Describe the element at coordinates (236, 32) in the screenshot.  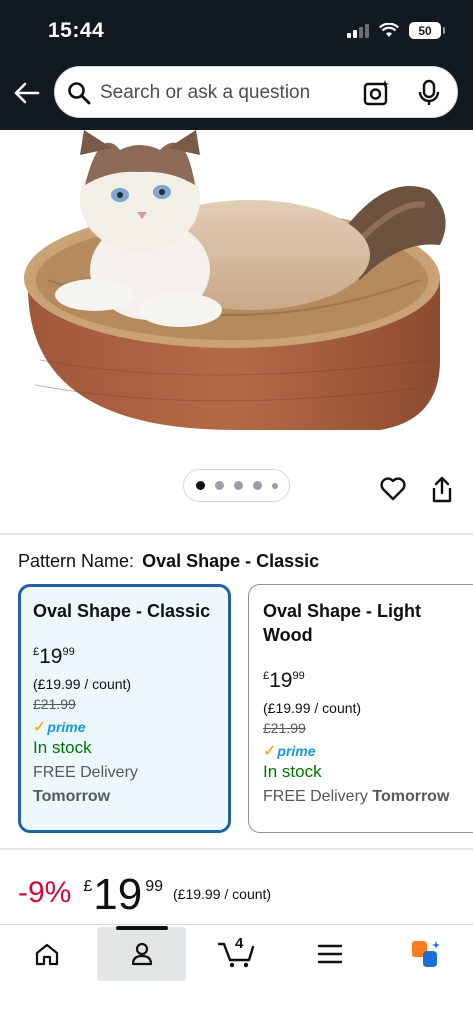
I see `status-bar: 15:44 50` at that location.